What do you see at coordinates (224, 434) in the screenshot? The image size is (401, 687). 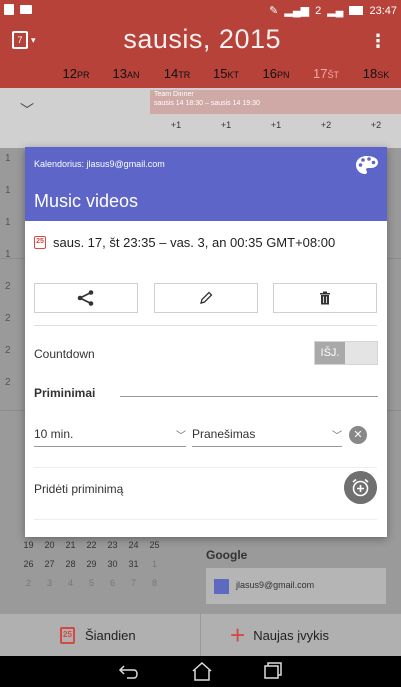 I see `reminder-type-value: Pranešimas` at bounding box center [224, 434].